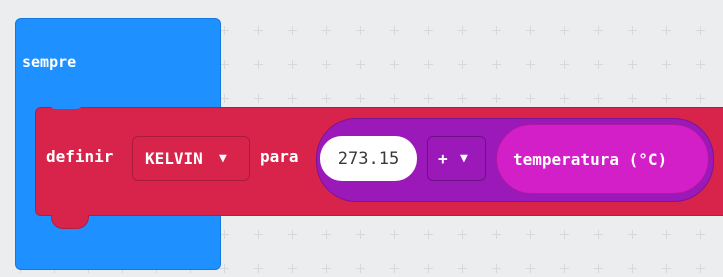  Describe the element at coordinates (368, 158) in the screenshot. I see `number-input: 273.15` at that location.